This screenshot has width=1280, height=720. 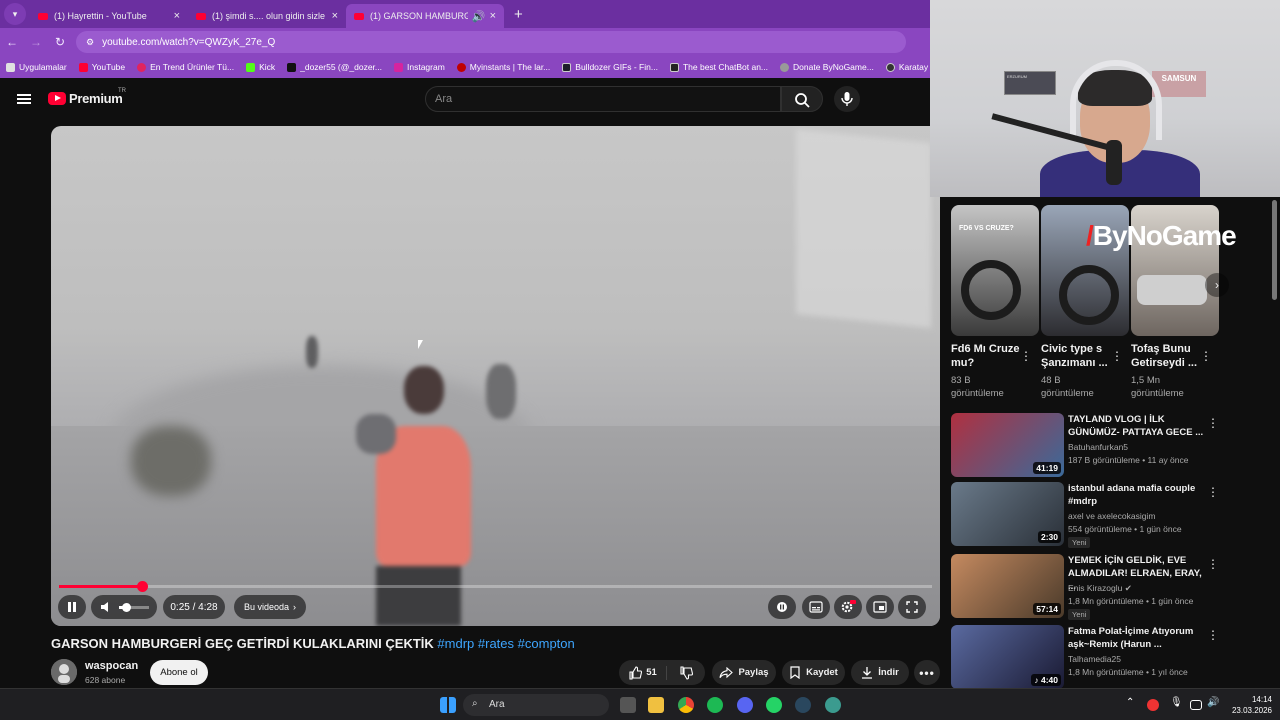 What do you see at coordinates (927, 672) in the screenshot?
I see `more-actions-button: •••` at bounding box center [927, 672].